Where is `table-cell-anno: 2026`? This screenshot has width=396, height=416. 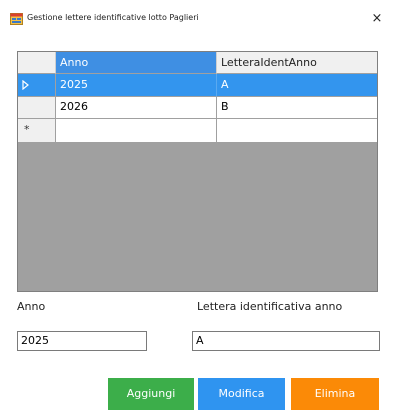
table-cell-anno: 2026 is located at coordinates (136, 108).